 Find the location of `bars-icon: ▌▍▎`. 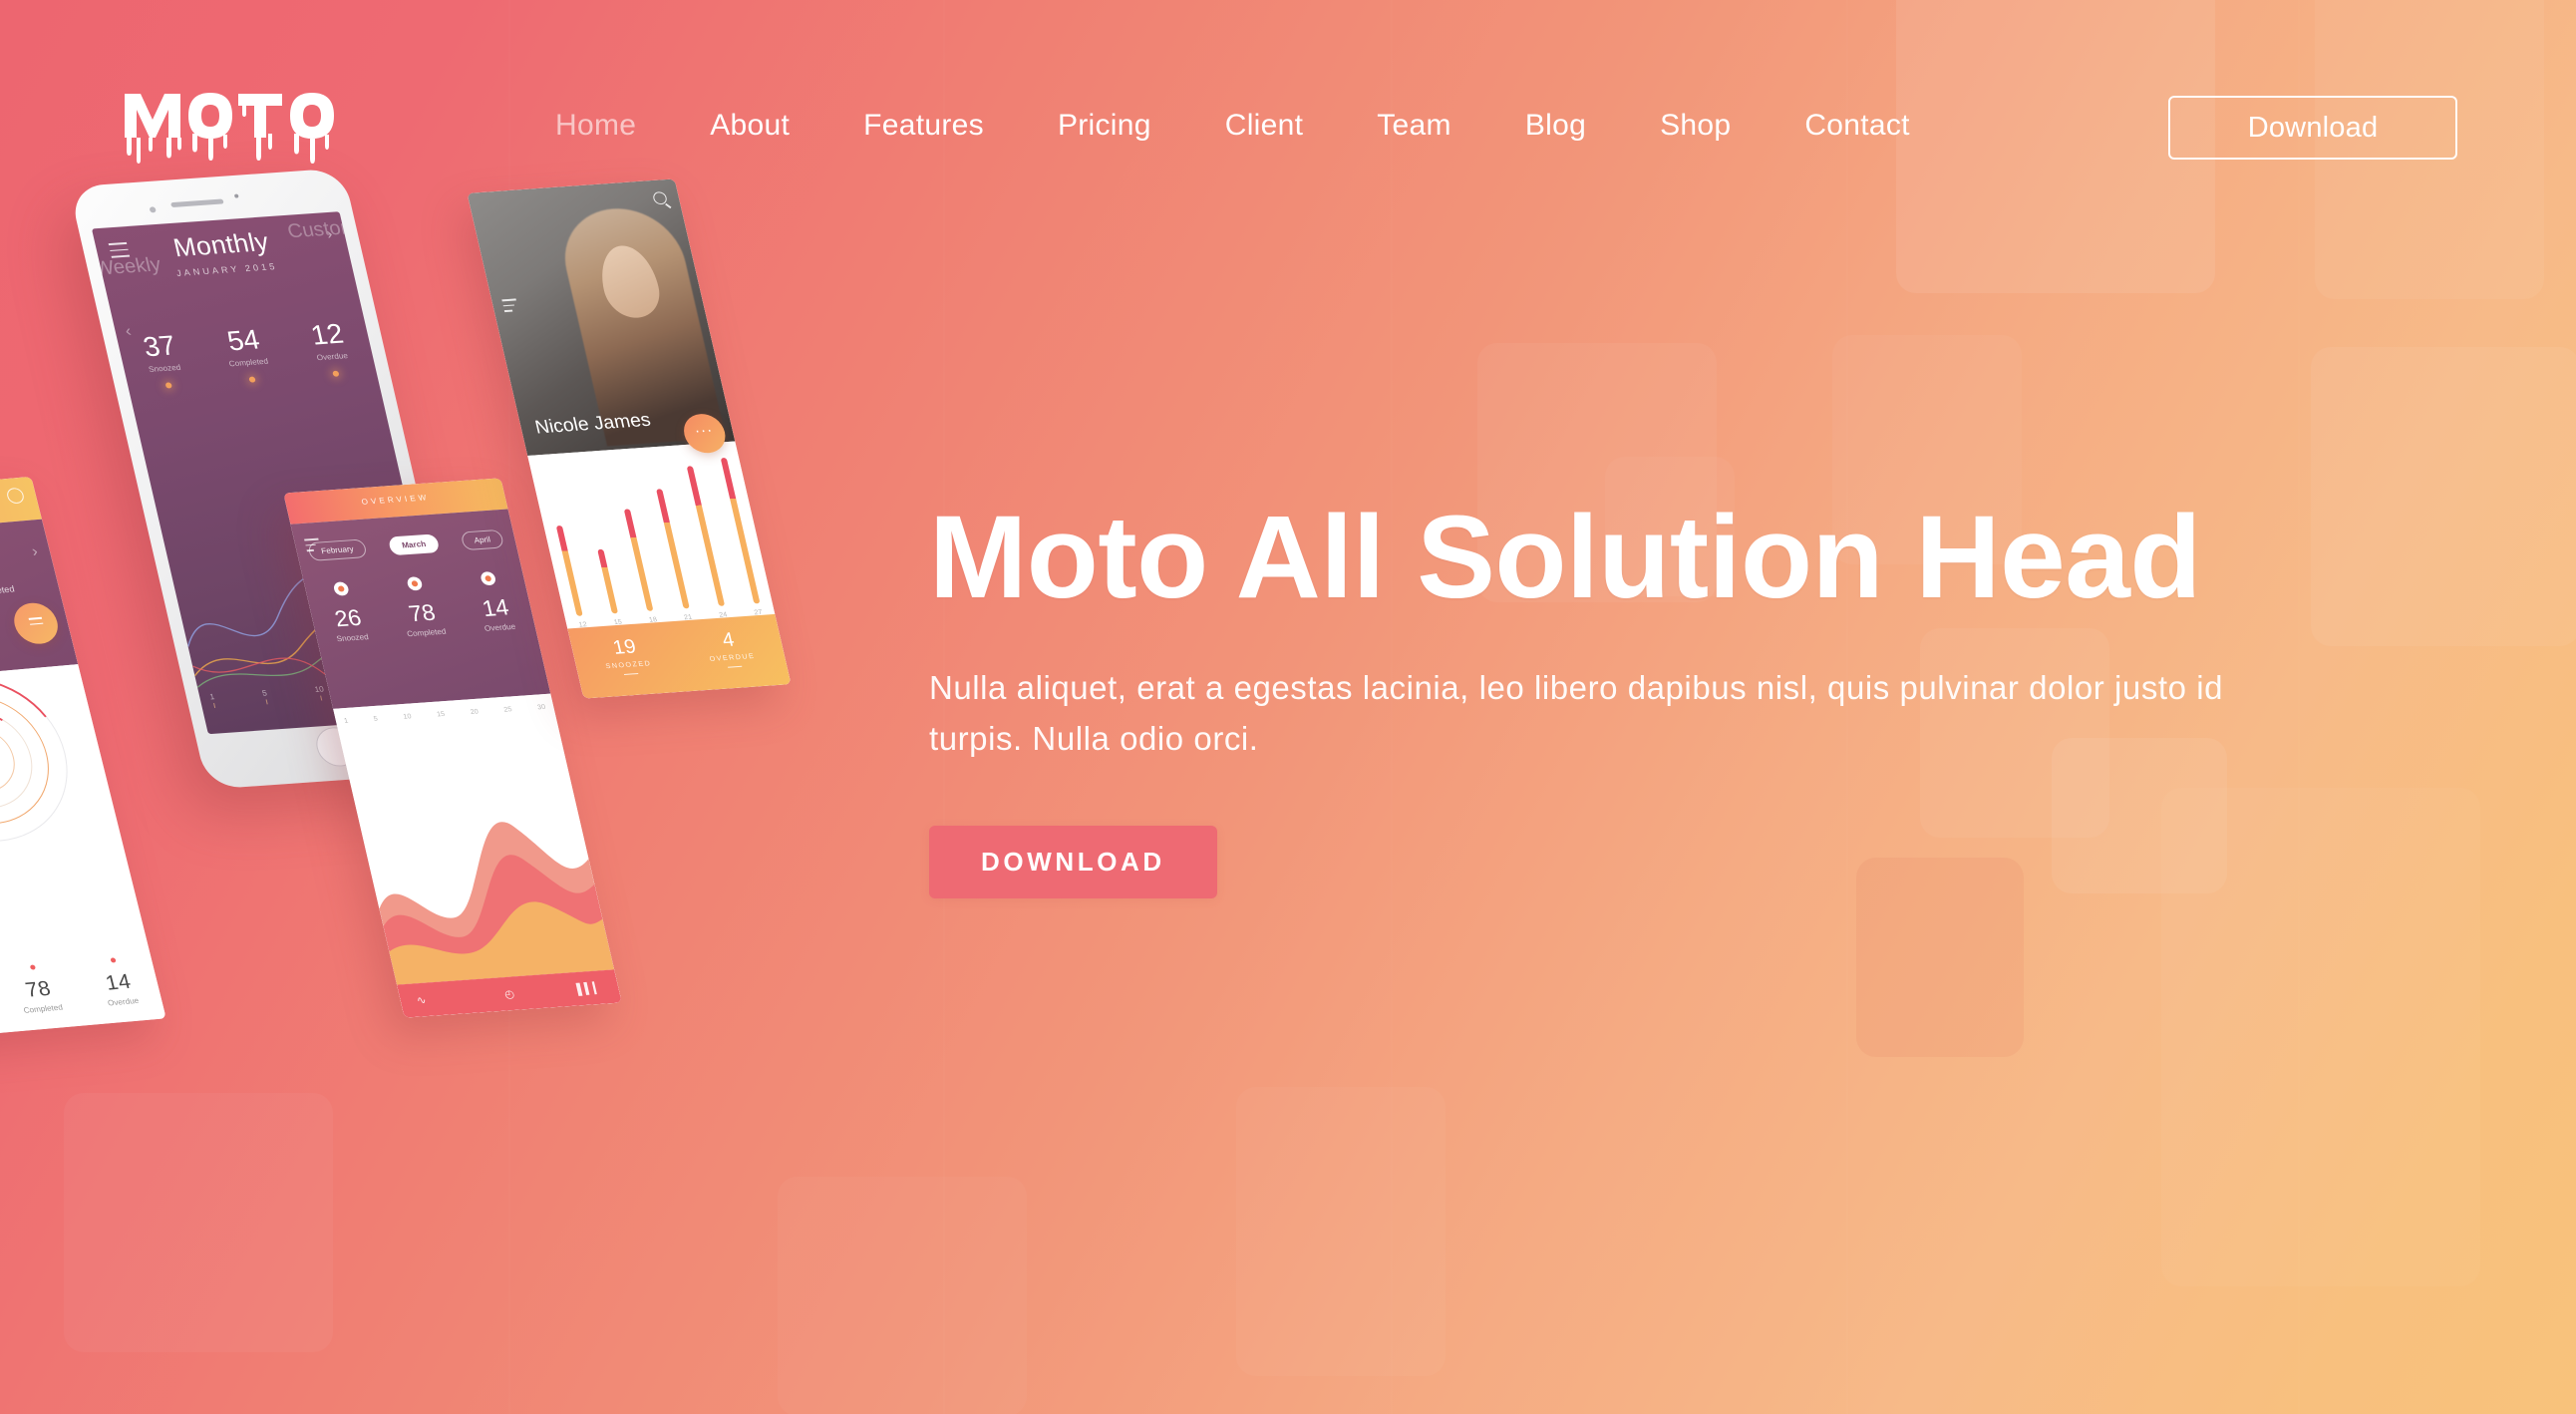

bars-icon: ▌▍▎ is located at coordinates (590, 988).